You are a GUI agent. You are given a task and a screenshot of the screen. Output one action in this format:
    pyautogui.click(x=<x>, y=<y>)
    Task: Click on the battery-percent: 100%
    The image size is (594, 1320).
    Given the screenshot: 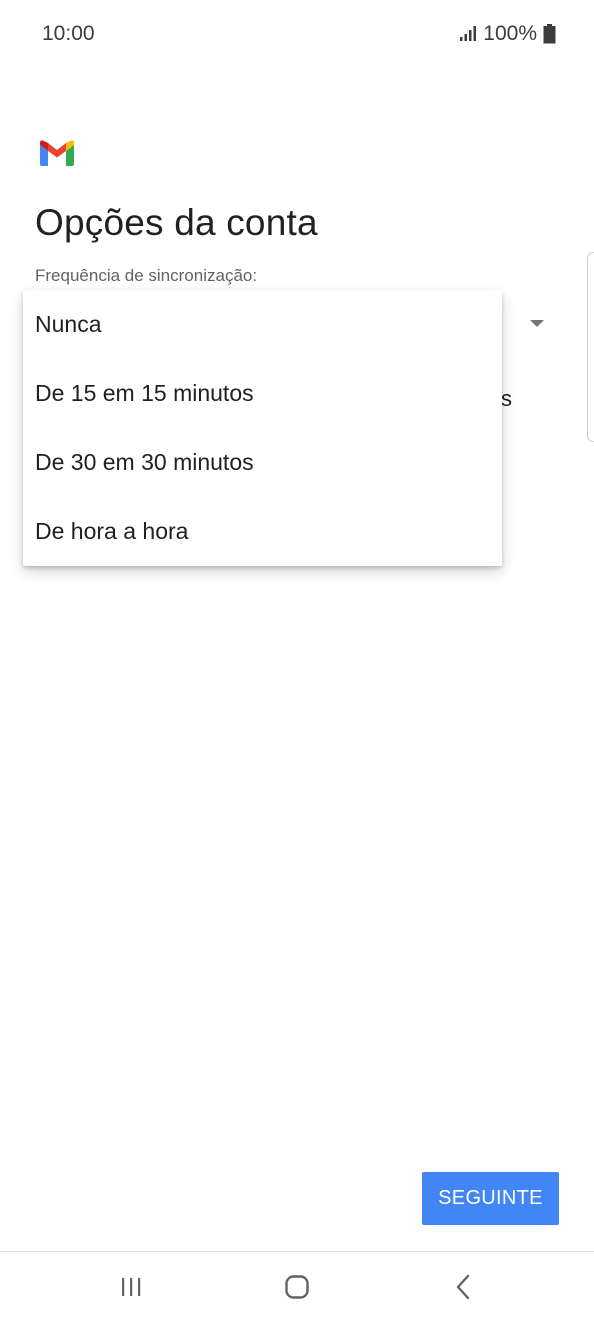 What is the action you would take?
    pyautogui.click(x=510, y=33)
    